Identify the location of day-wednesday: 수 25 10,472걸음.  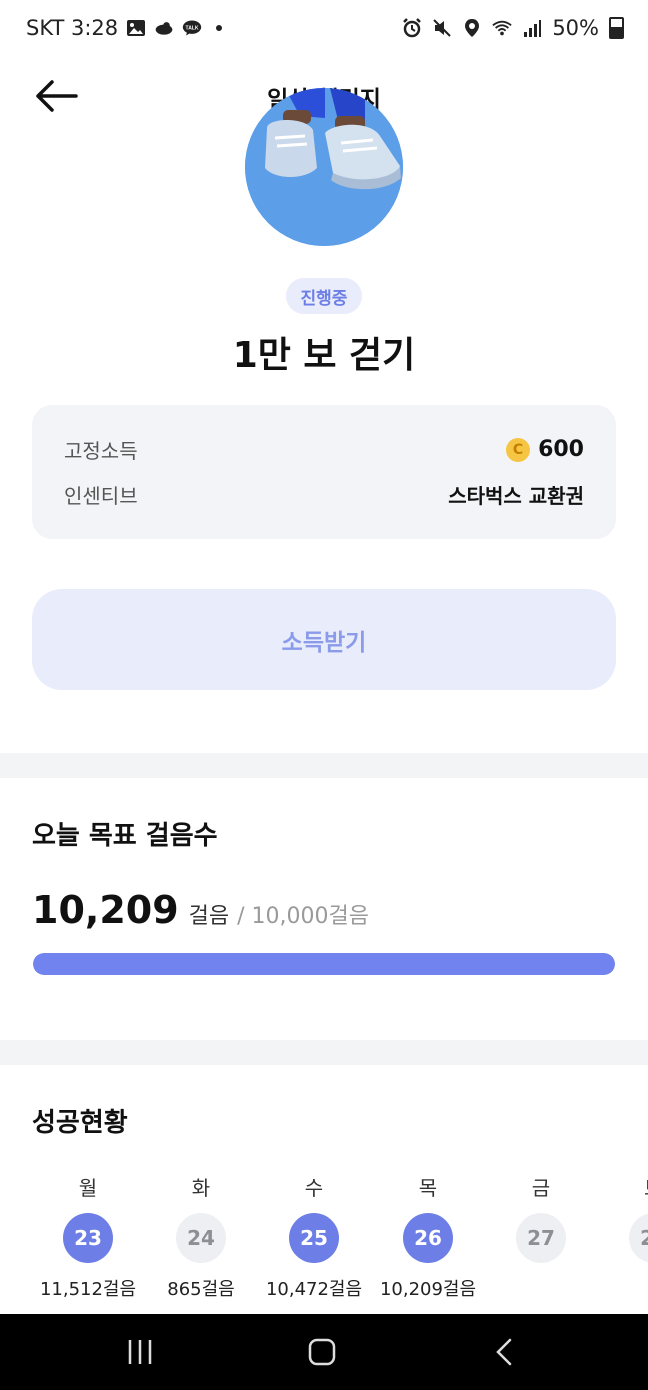
(314, 1236).